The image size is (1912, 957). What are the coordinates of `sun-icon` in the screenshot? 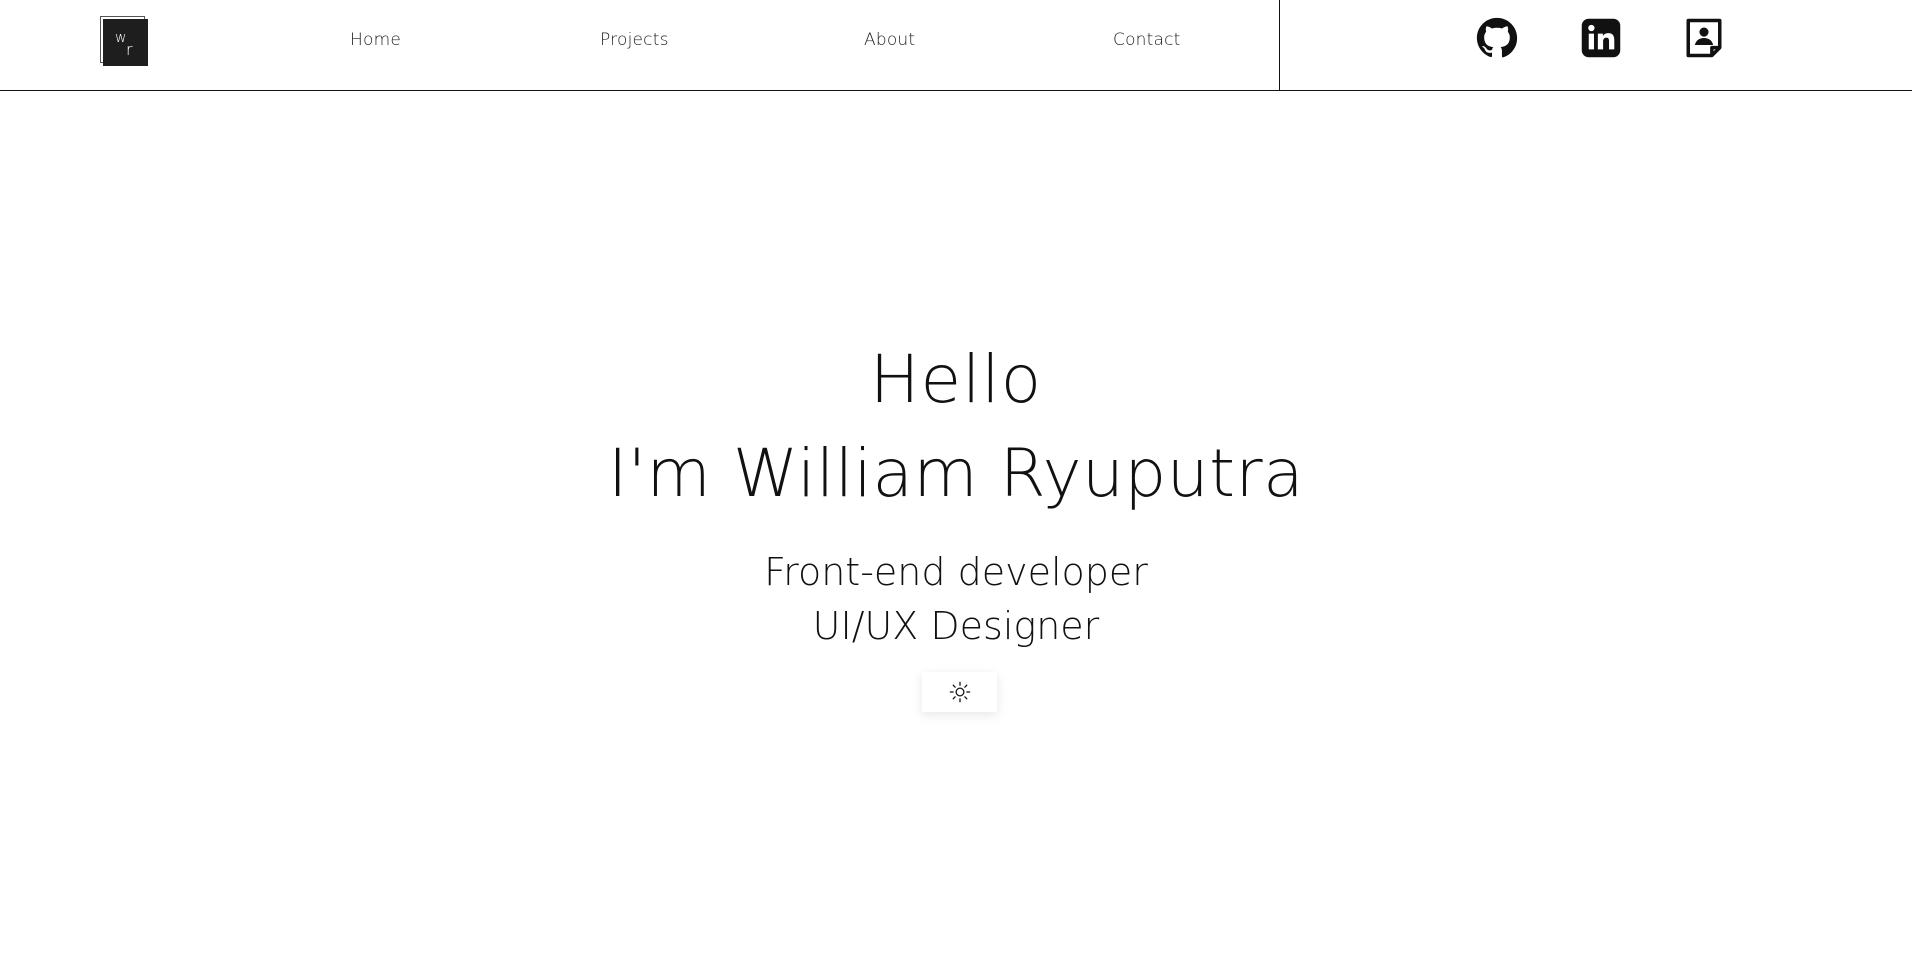 It's located at (959, 692).